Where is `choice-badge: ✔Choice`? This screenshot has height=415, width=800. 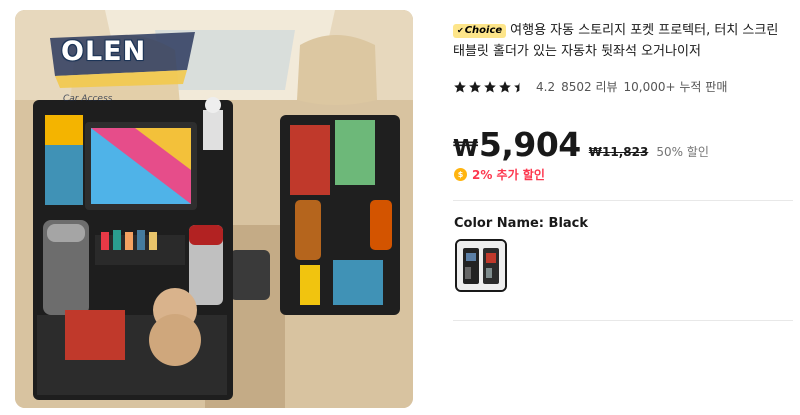 choice-badge: ✔Choice is located at coordinates (480, 31).